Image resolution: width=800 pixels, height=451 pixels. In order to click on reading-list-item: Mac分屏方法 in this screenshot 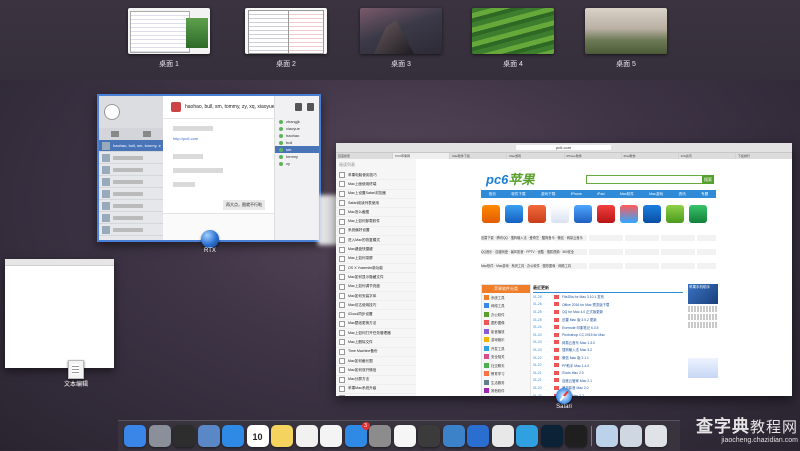, I will do `click(376, 380)`.